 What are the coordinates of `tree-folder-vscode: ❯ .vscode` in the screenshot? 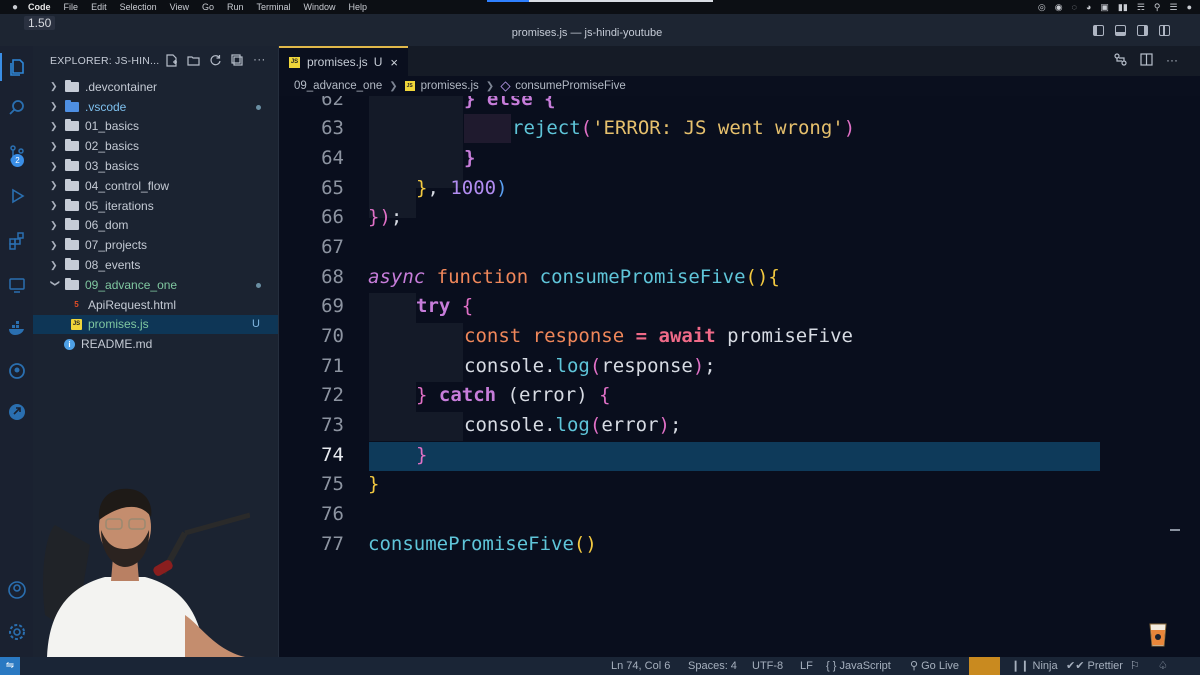 It's located at (155, 107).